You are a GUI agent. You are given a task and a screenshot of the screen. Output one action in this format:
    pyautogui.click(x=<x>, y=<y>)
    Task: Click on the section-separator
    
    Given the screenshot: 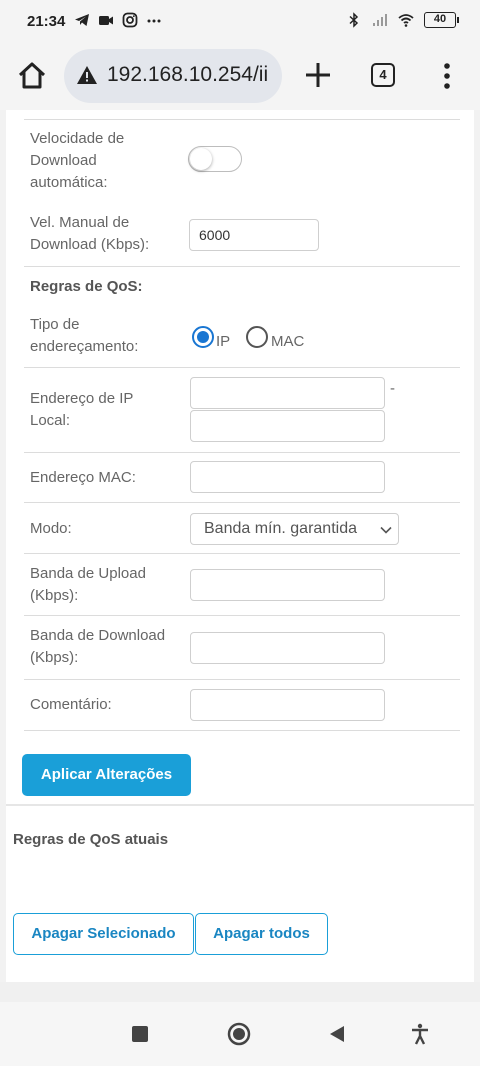 What is the action you would take?
    pyautogui.click(x=240, y=805)
    